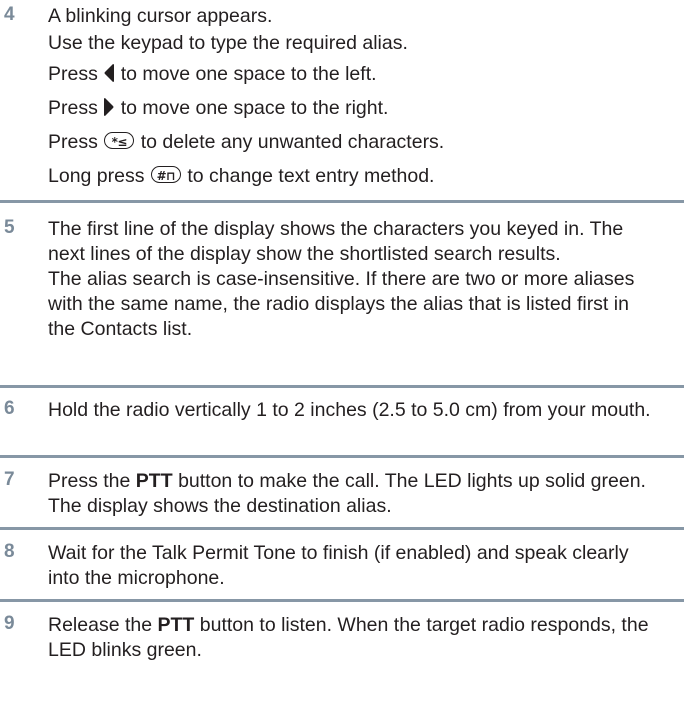  What do you see at coordinates (248, 74) in the screenshot?
I see `step-text: to move one space to the left.` at bounding box center [248, 74].